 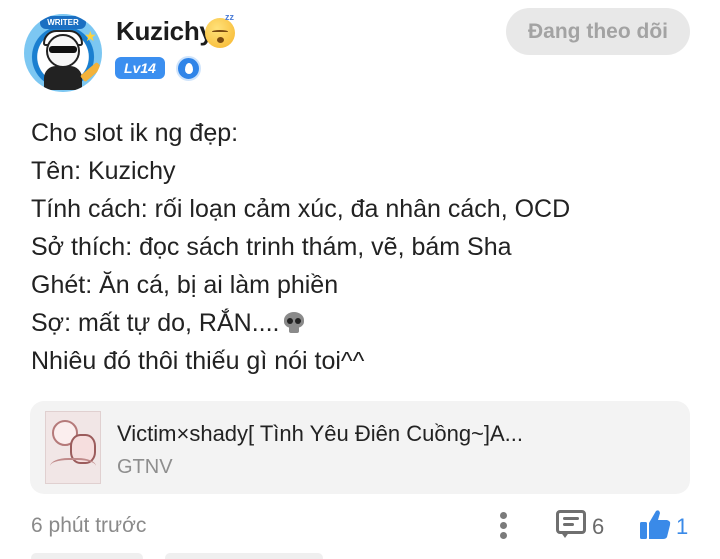 What do you see at coordinates (89, 525) in the screenshot?
I see `timestamp: 6 phút trước` at bounding box center [89, 525].